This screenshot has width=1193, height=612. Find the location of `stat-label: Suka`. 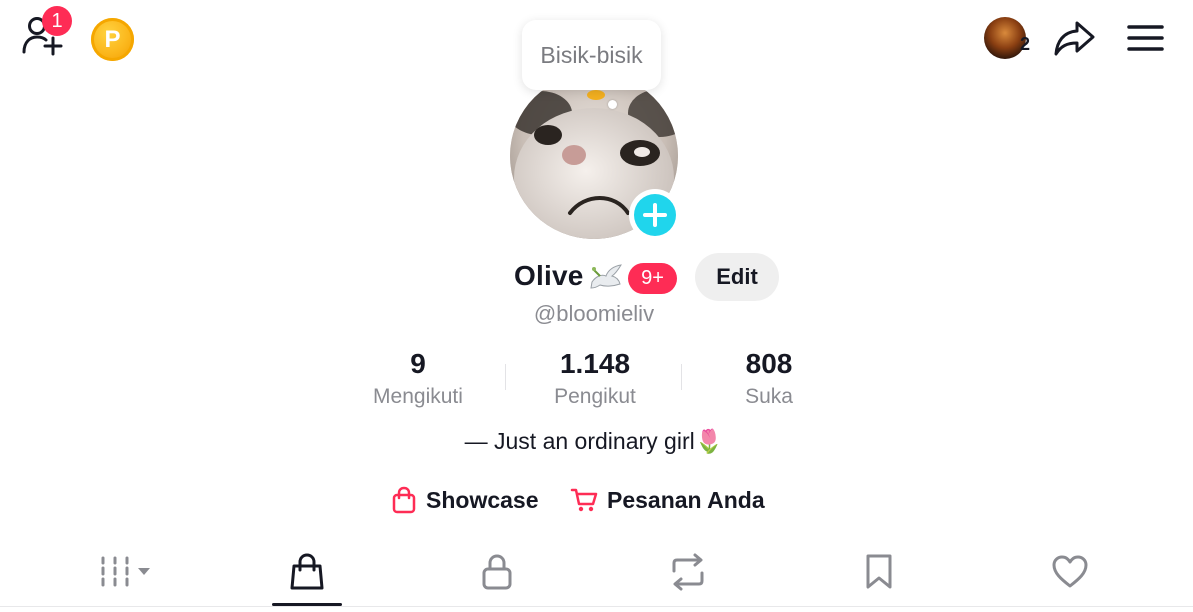

stat-label: Suka is located at coordinates (769, 396).